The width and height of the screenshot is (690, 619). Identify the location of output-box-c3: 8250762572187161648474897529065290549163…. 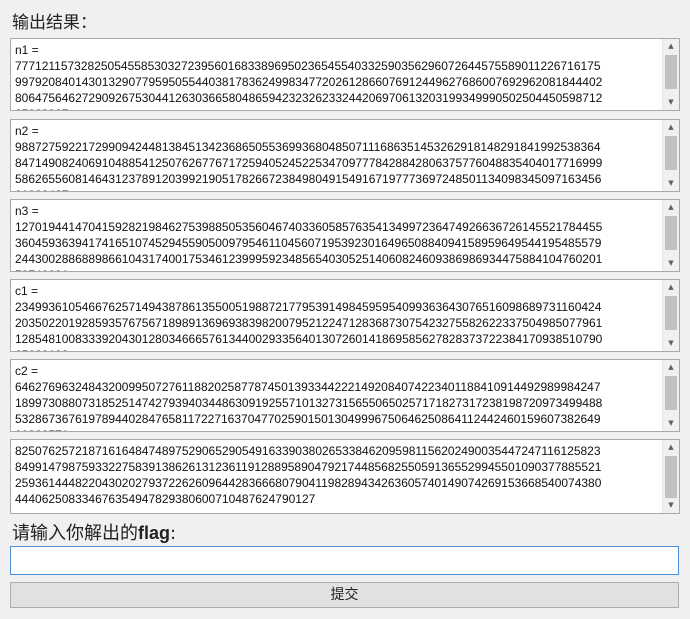
(345, 476).